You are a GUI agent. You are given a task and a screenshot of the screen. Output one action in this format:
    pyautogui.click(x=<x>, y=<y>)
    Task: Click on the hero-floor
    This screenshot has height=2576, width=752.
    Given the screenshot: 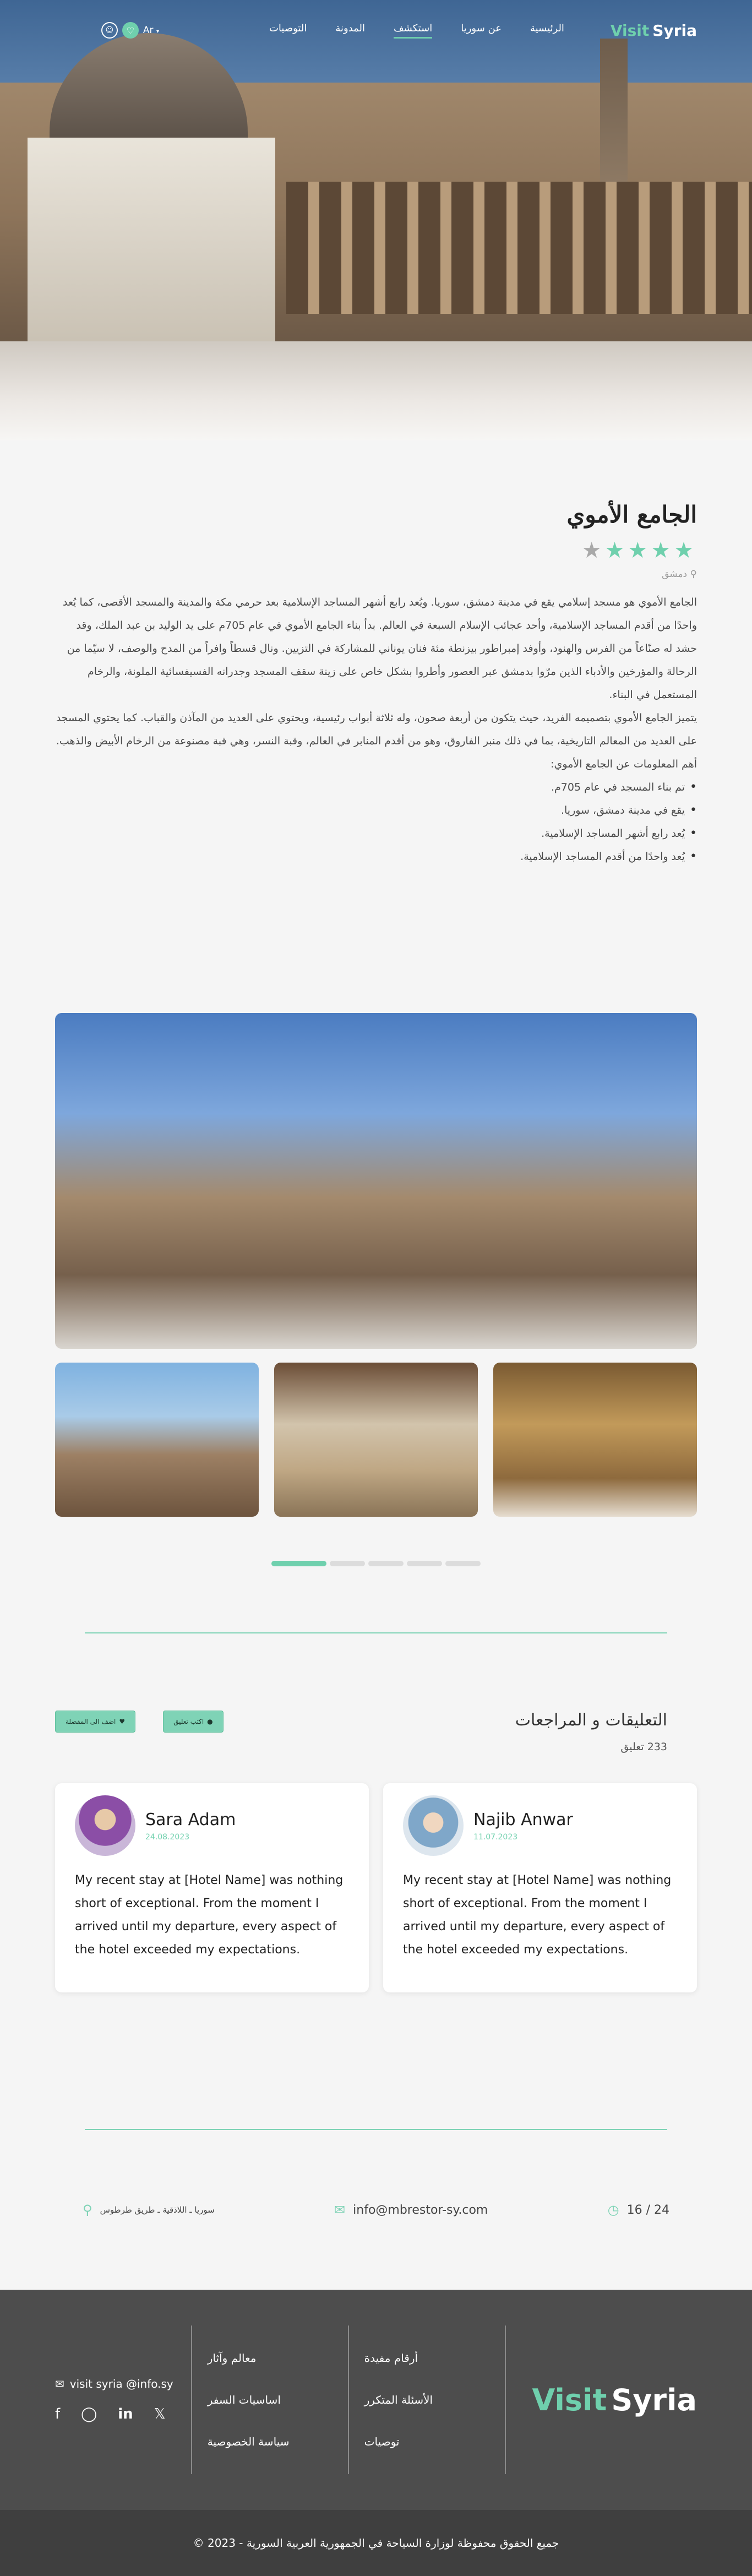 What is the action you would take?
    pyautogui.click(x=376, y=390)
    